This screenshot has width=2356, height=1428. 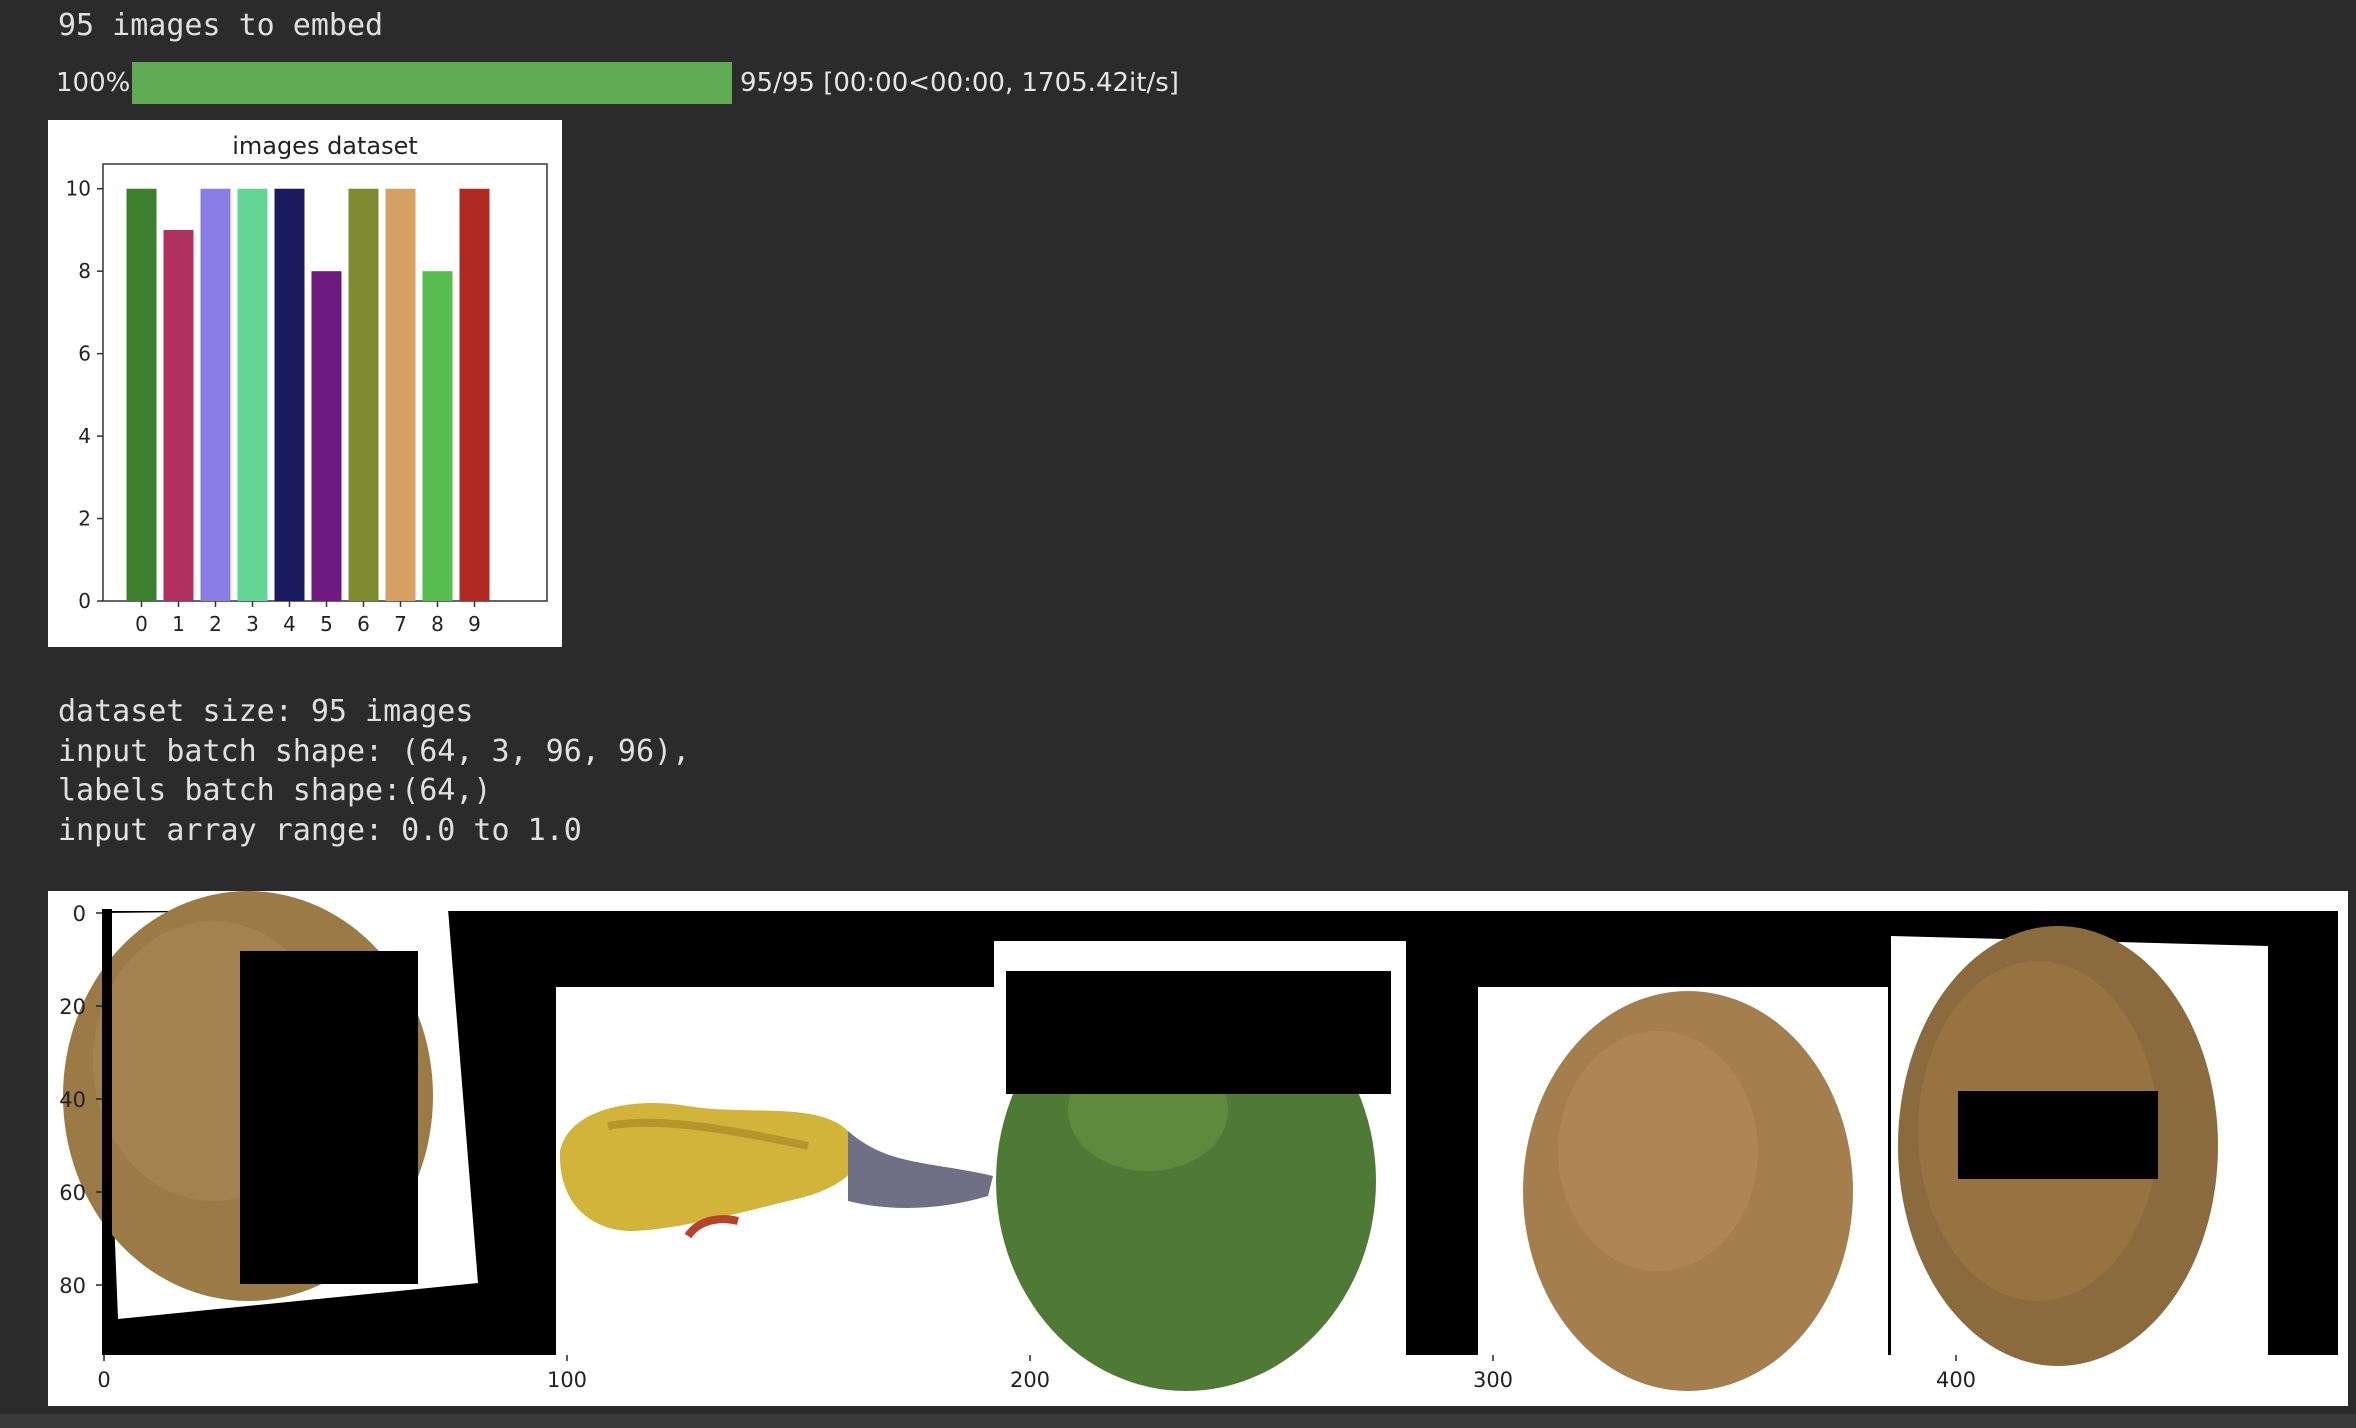 I want to click on x-tick-label: 200, so click(x=1030, y=1380).